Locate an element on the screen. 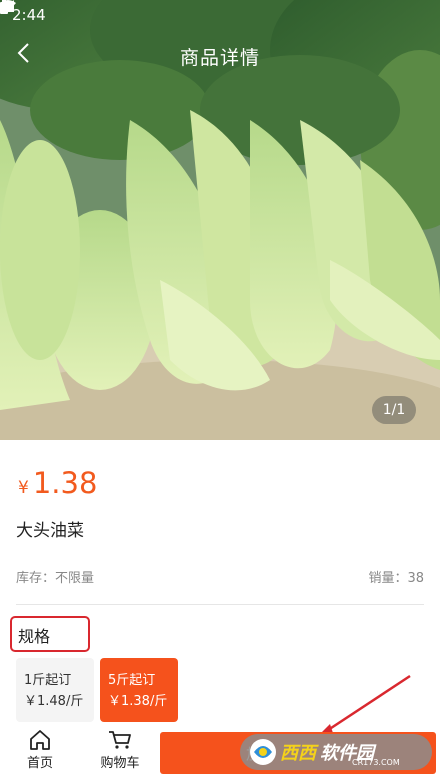 The image size is (440, 782). spec-option-price: ￥1.38/斤 is located at coordinates (138, 701).